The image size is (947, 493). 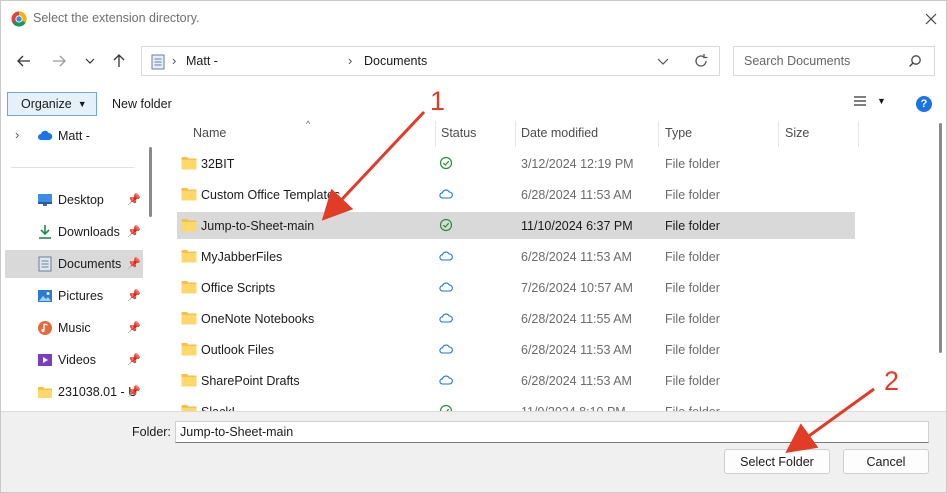 What do you see at coordinates (271, 195) in the screenshot?
I see `file-name: Custom Office Templates` at bounding box center [271, 195].